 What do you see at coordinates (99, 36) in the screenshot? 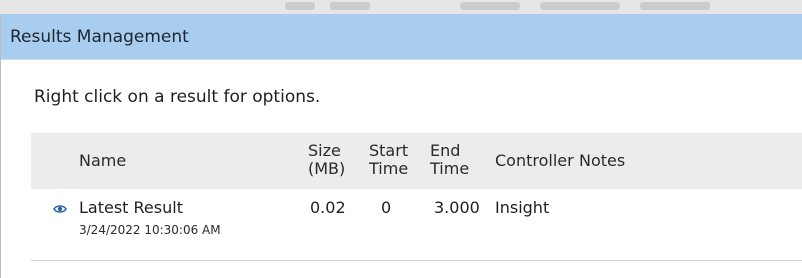
I see `window-title: Results Management` at bounding box center [99, 36].